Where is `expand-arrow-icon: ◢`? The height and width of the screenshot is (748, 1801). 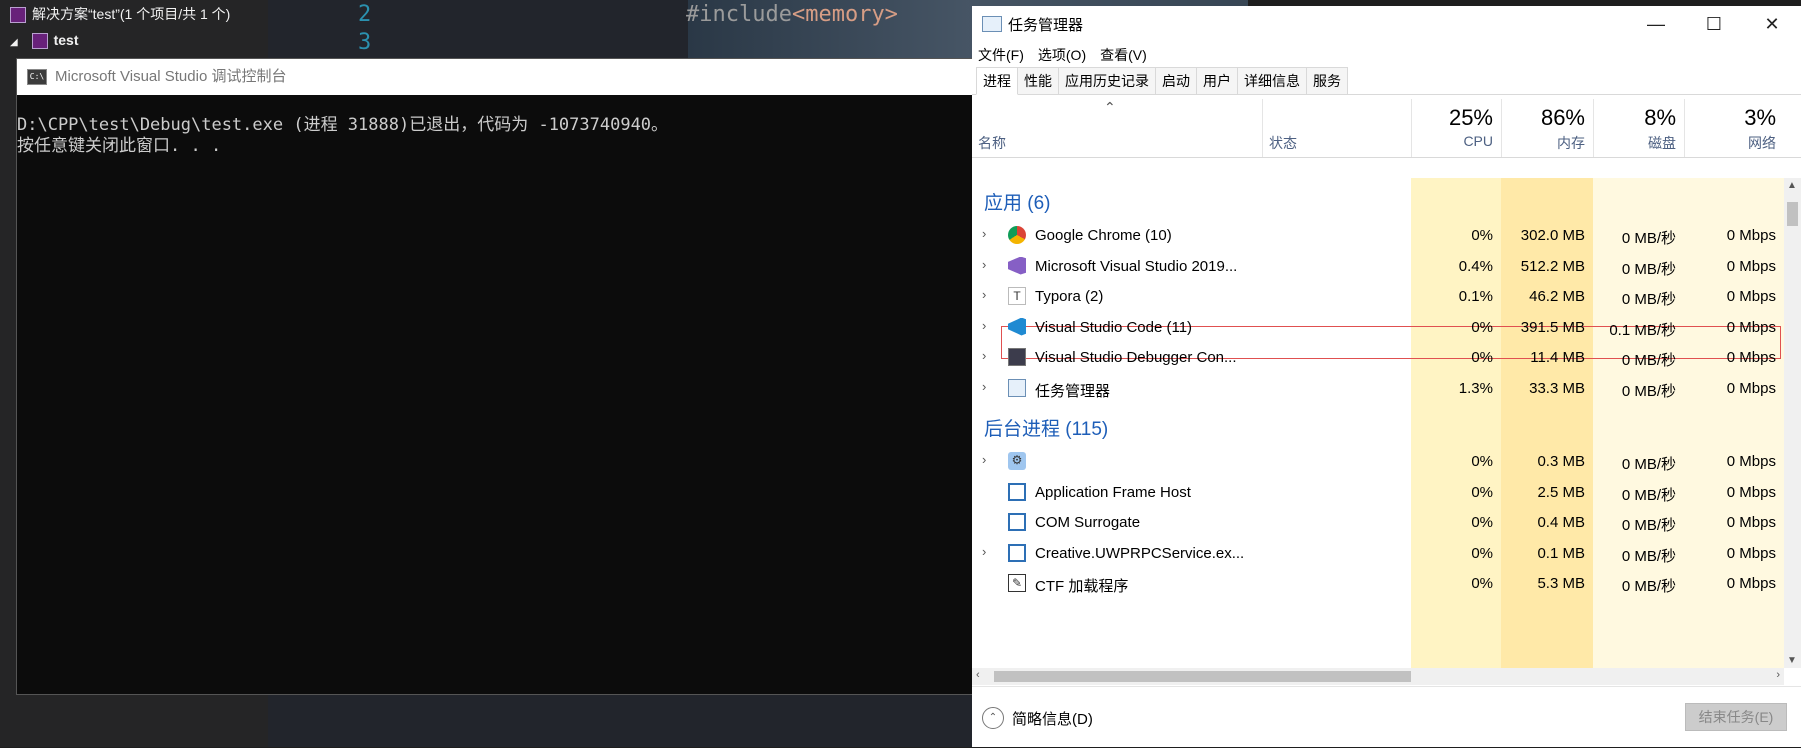 expand-arrow-icon: ◢ is located at coordinates (14, 42).